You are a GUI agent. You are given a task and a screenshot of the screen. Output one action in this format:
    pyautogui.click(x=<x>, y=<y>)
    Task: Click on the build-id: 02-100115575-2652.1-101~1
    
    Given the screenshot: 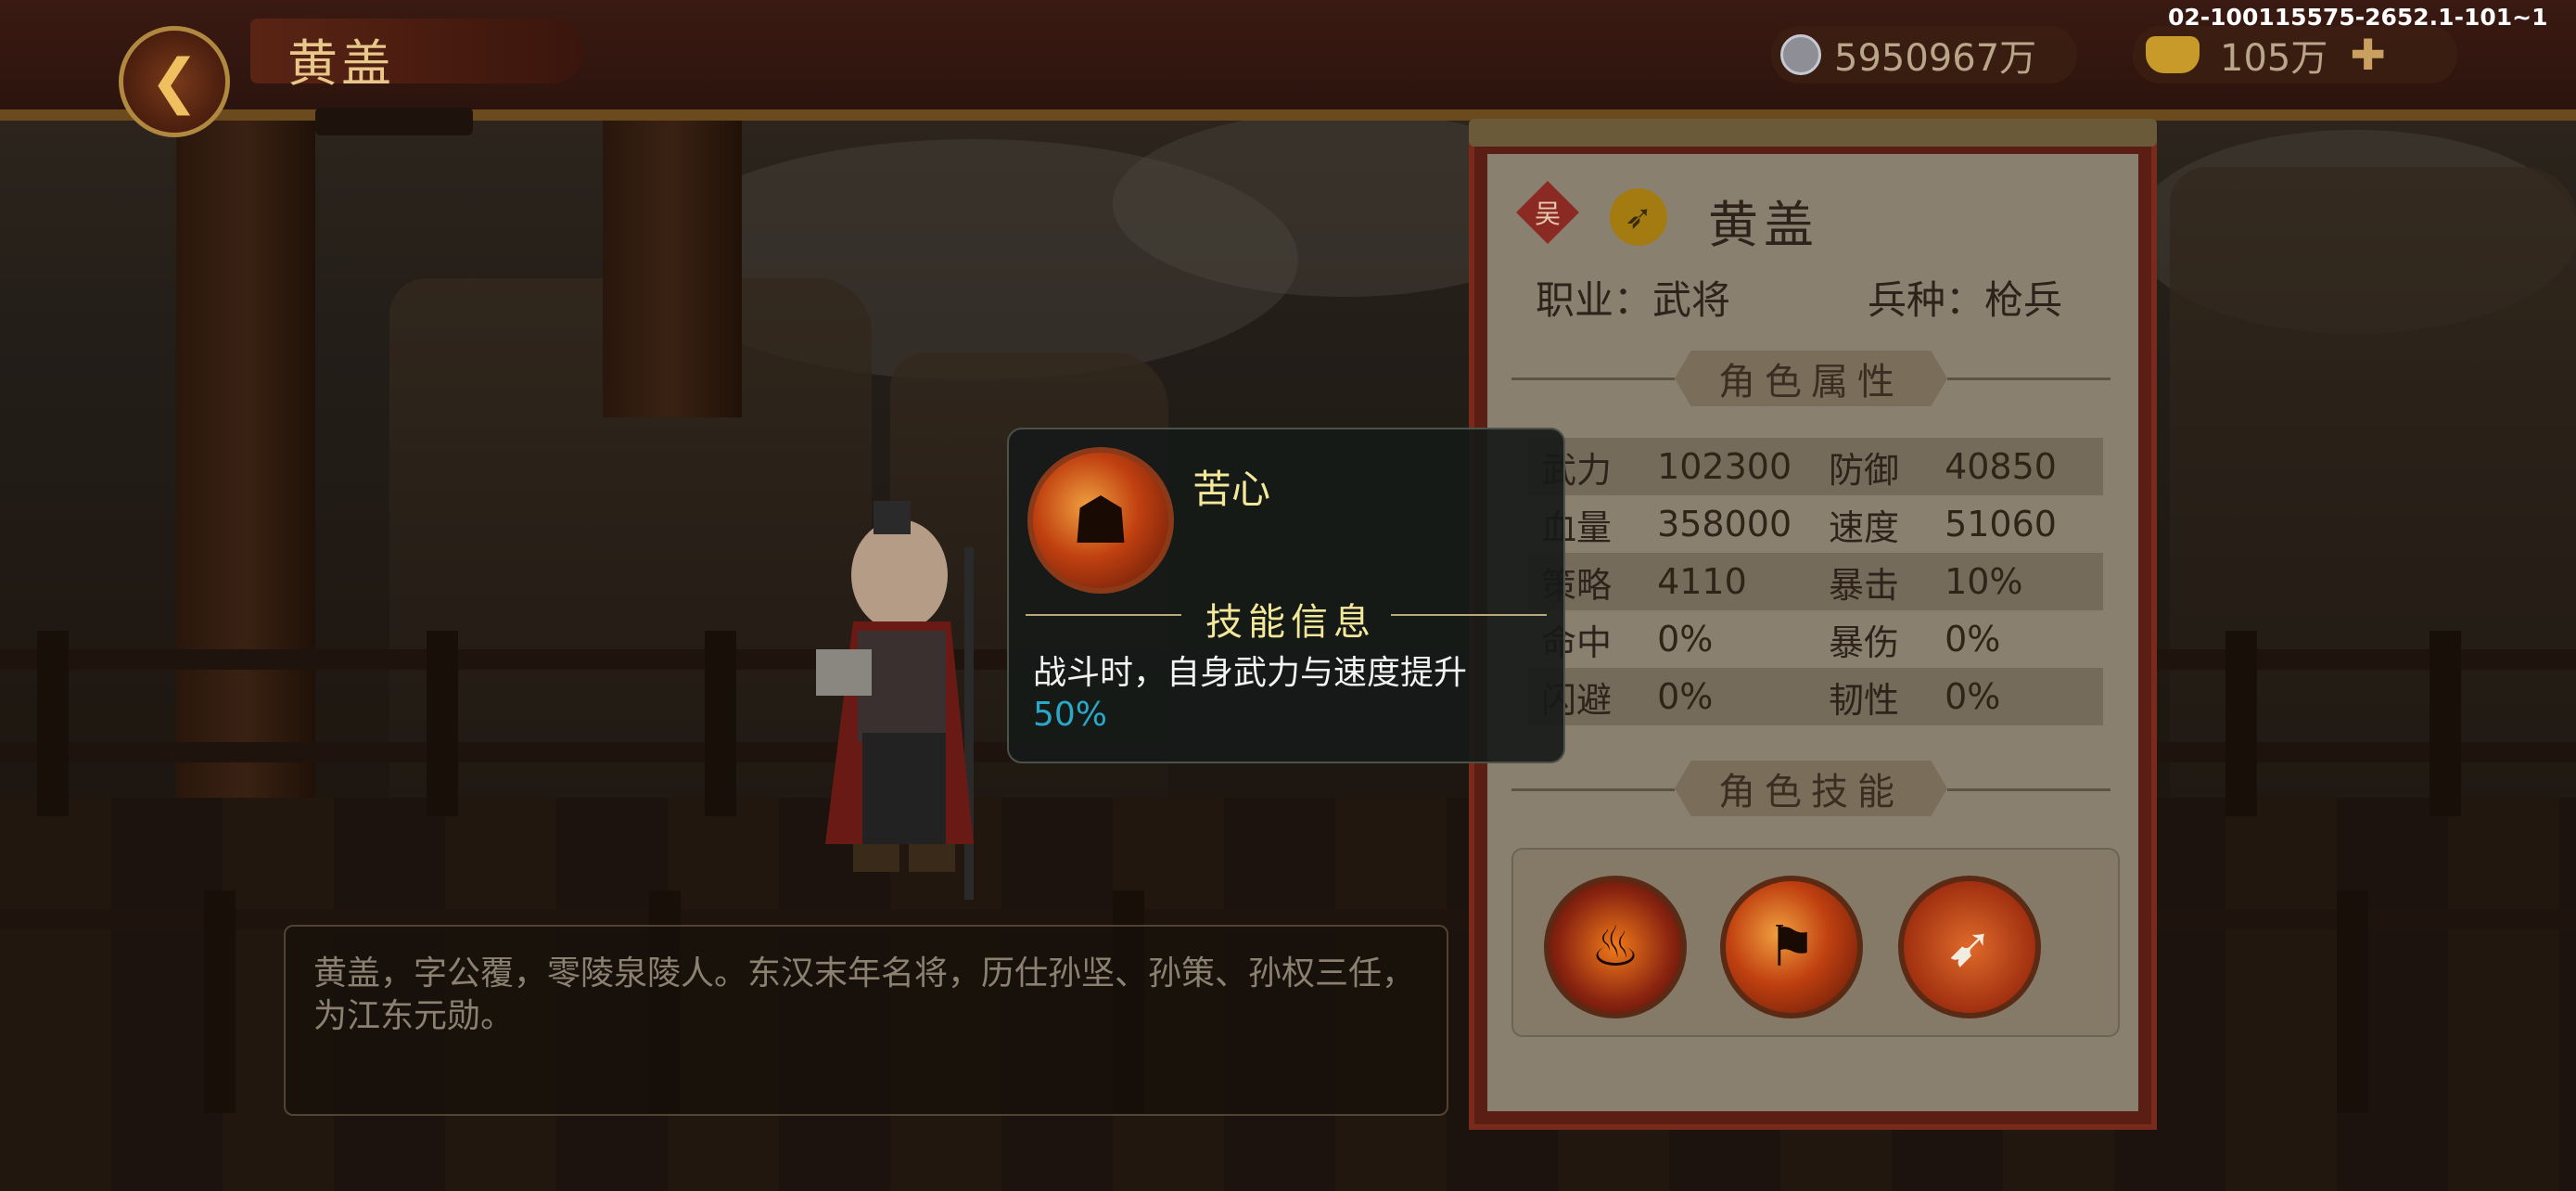 What is the action you would take?
    pyautogui.click(x=2358, y=17)
    